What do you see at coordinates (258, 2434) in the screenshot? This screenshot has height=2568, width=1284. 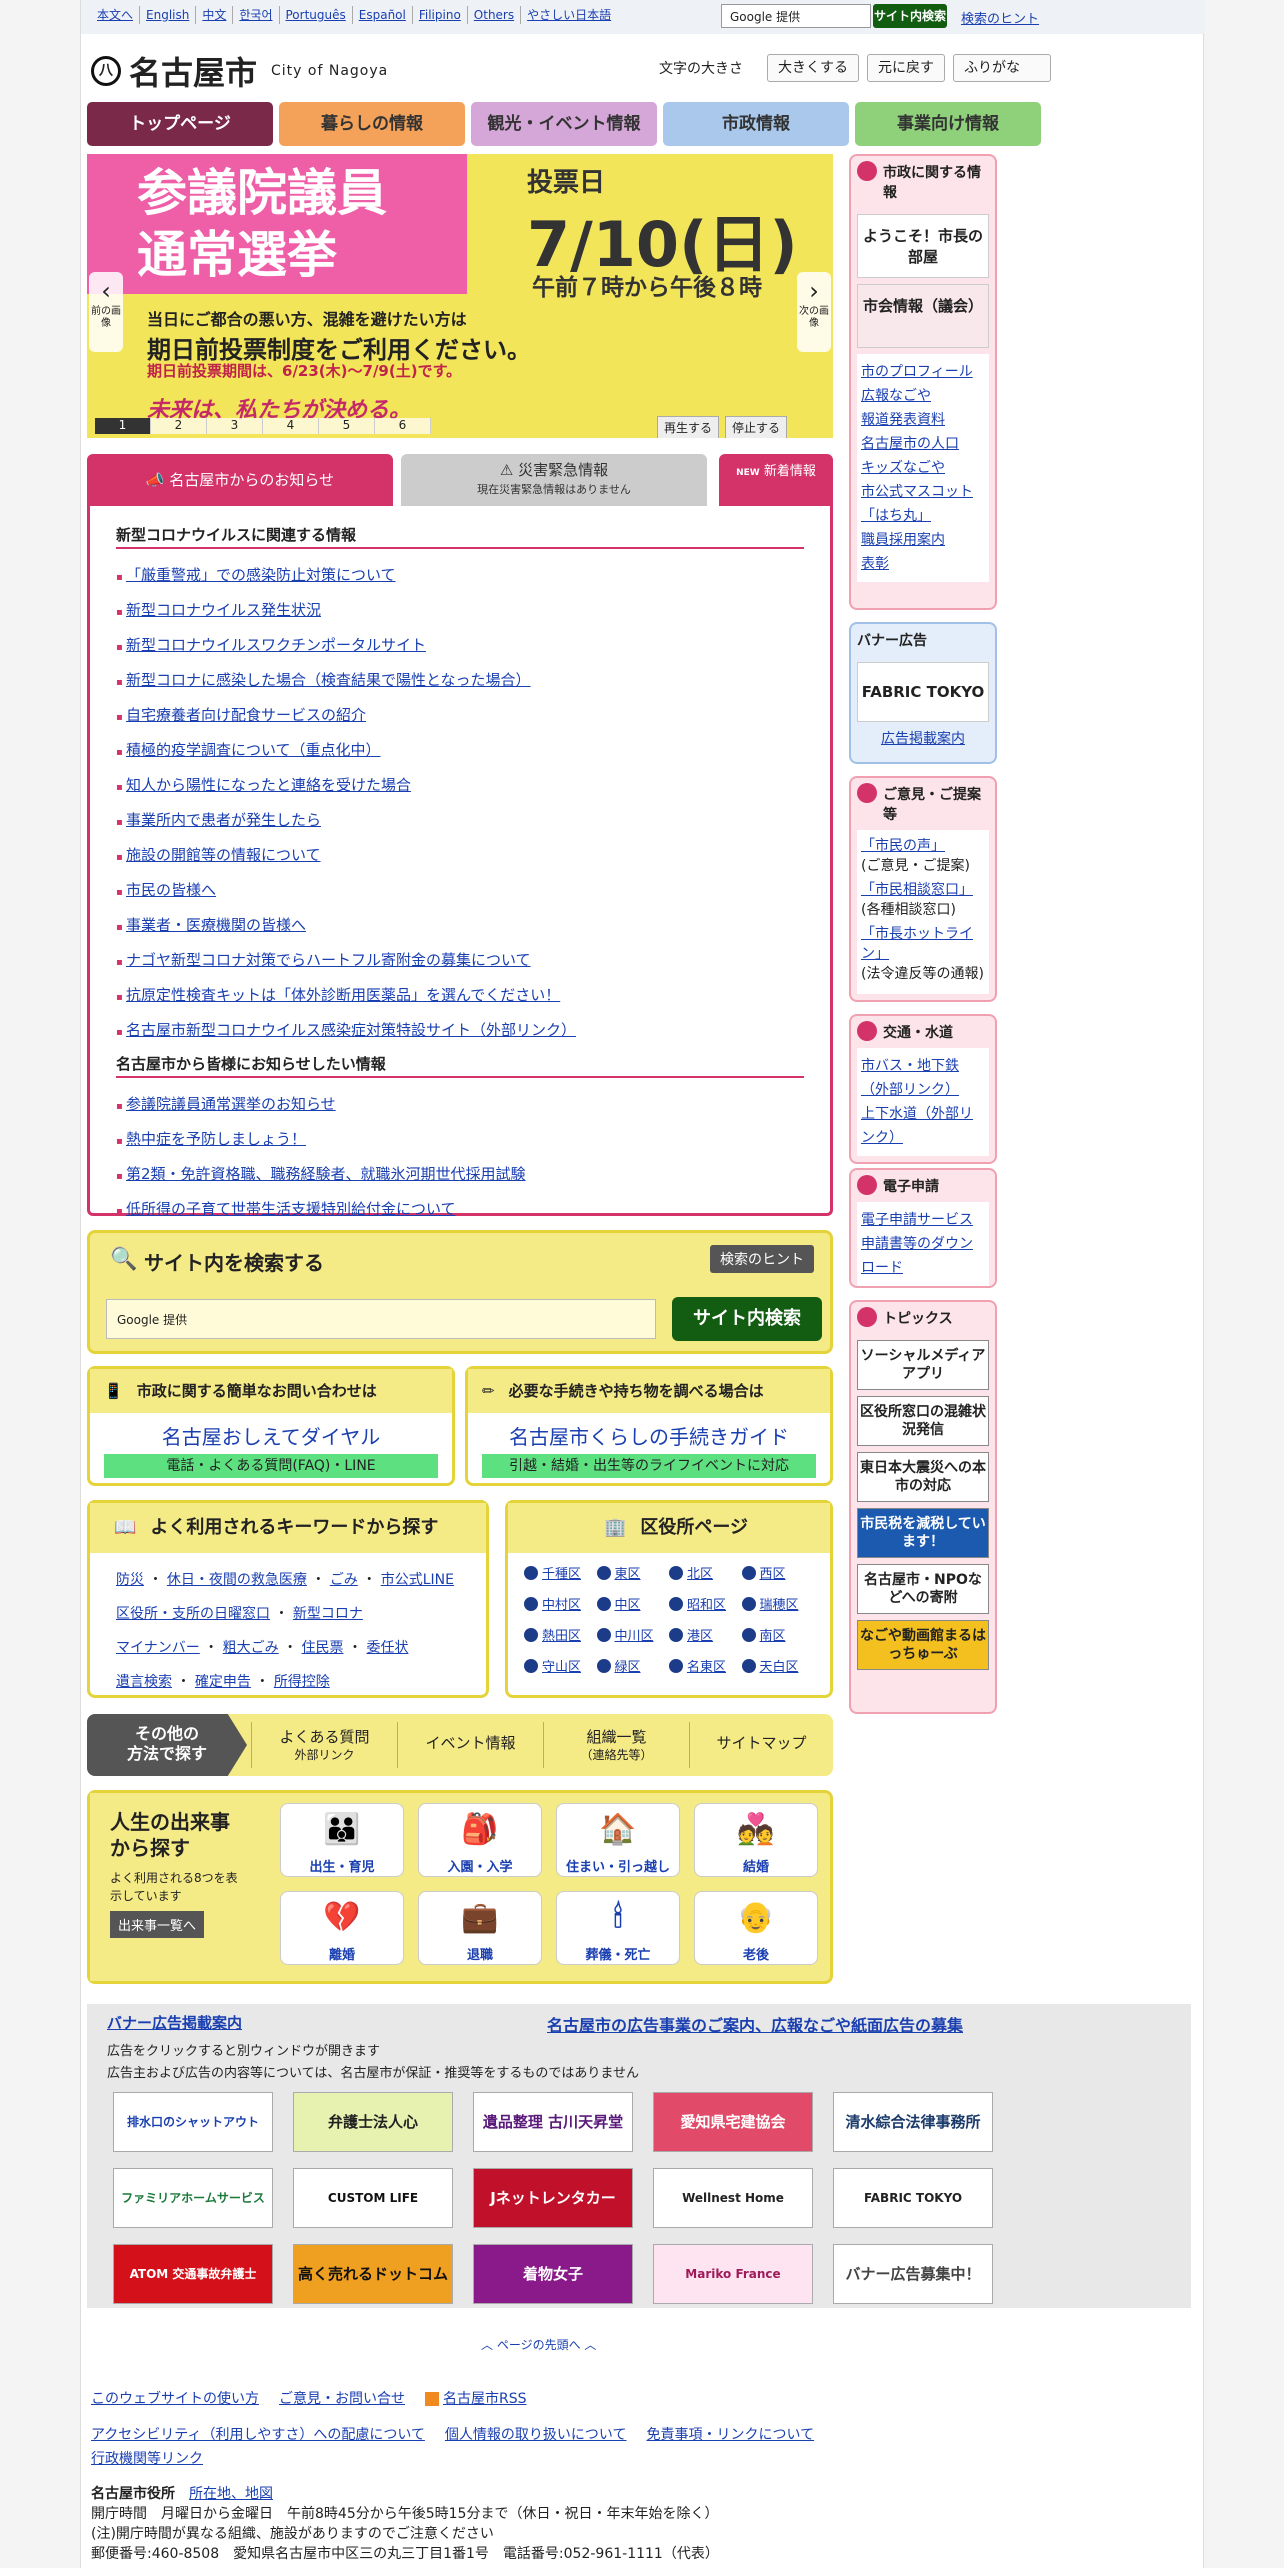 I see `footer-link: アクセシビリティ（利用しやすさ）への配慮について` at bounding box center [258, 2434].